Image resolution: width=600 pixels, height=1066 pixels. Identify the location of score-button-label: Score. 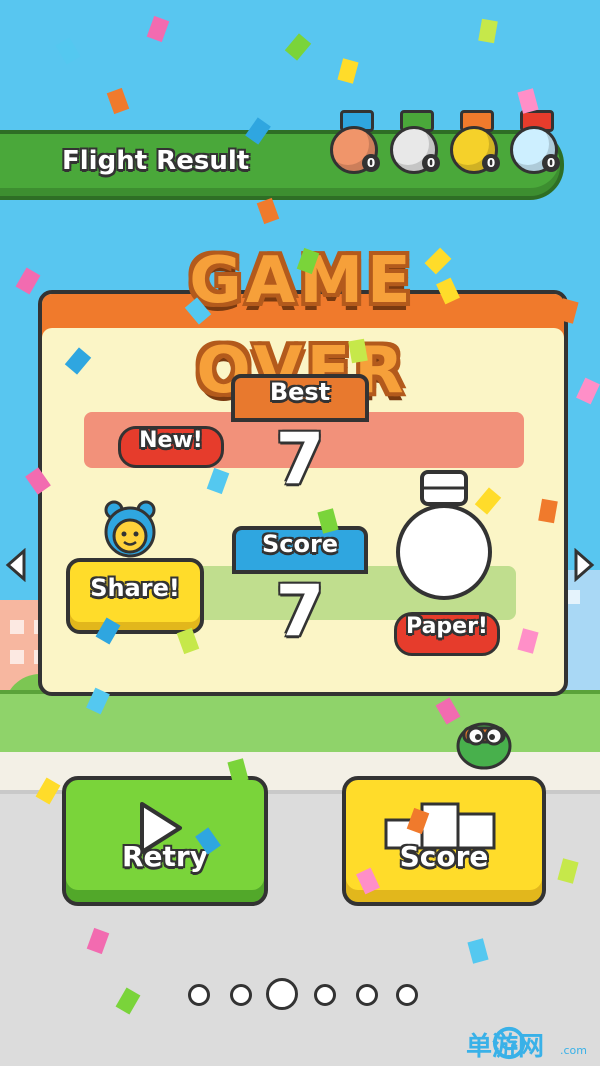
(444, 856).